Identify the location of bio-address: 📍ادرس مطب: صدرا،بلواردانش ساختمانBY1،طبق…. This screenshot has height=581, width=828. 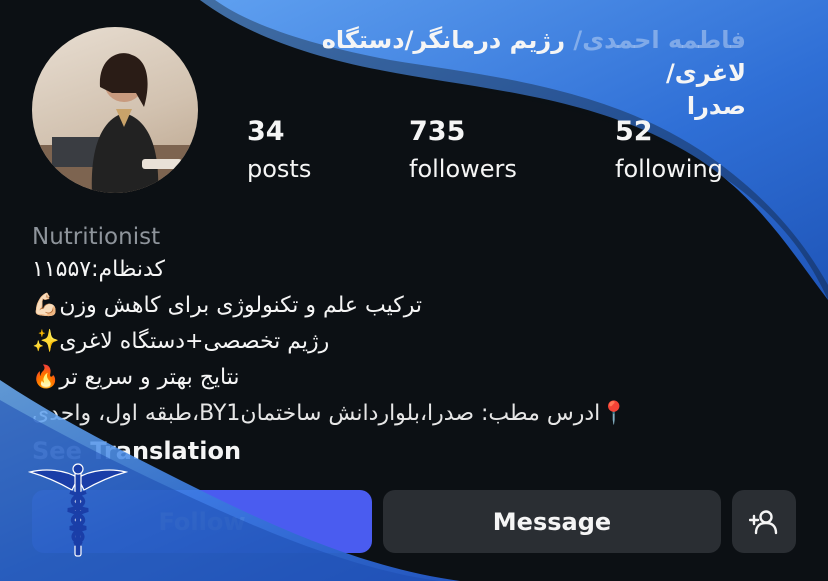
(330, 413).